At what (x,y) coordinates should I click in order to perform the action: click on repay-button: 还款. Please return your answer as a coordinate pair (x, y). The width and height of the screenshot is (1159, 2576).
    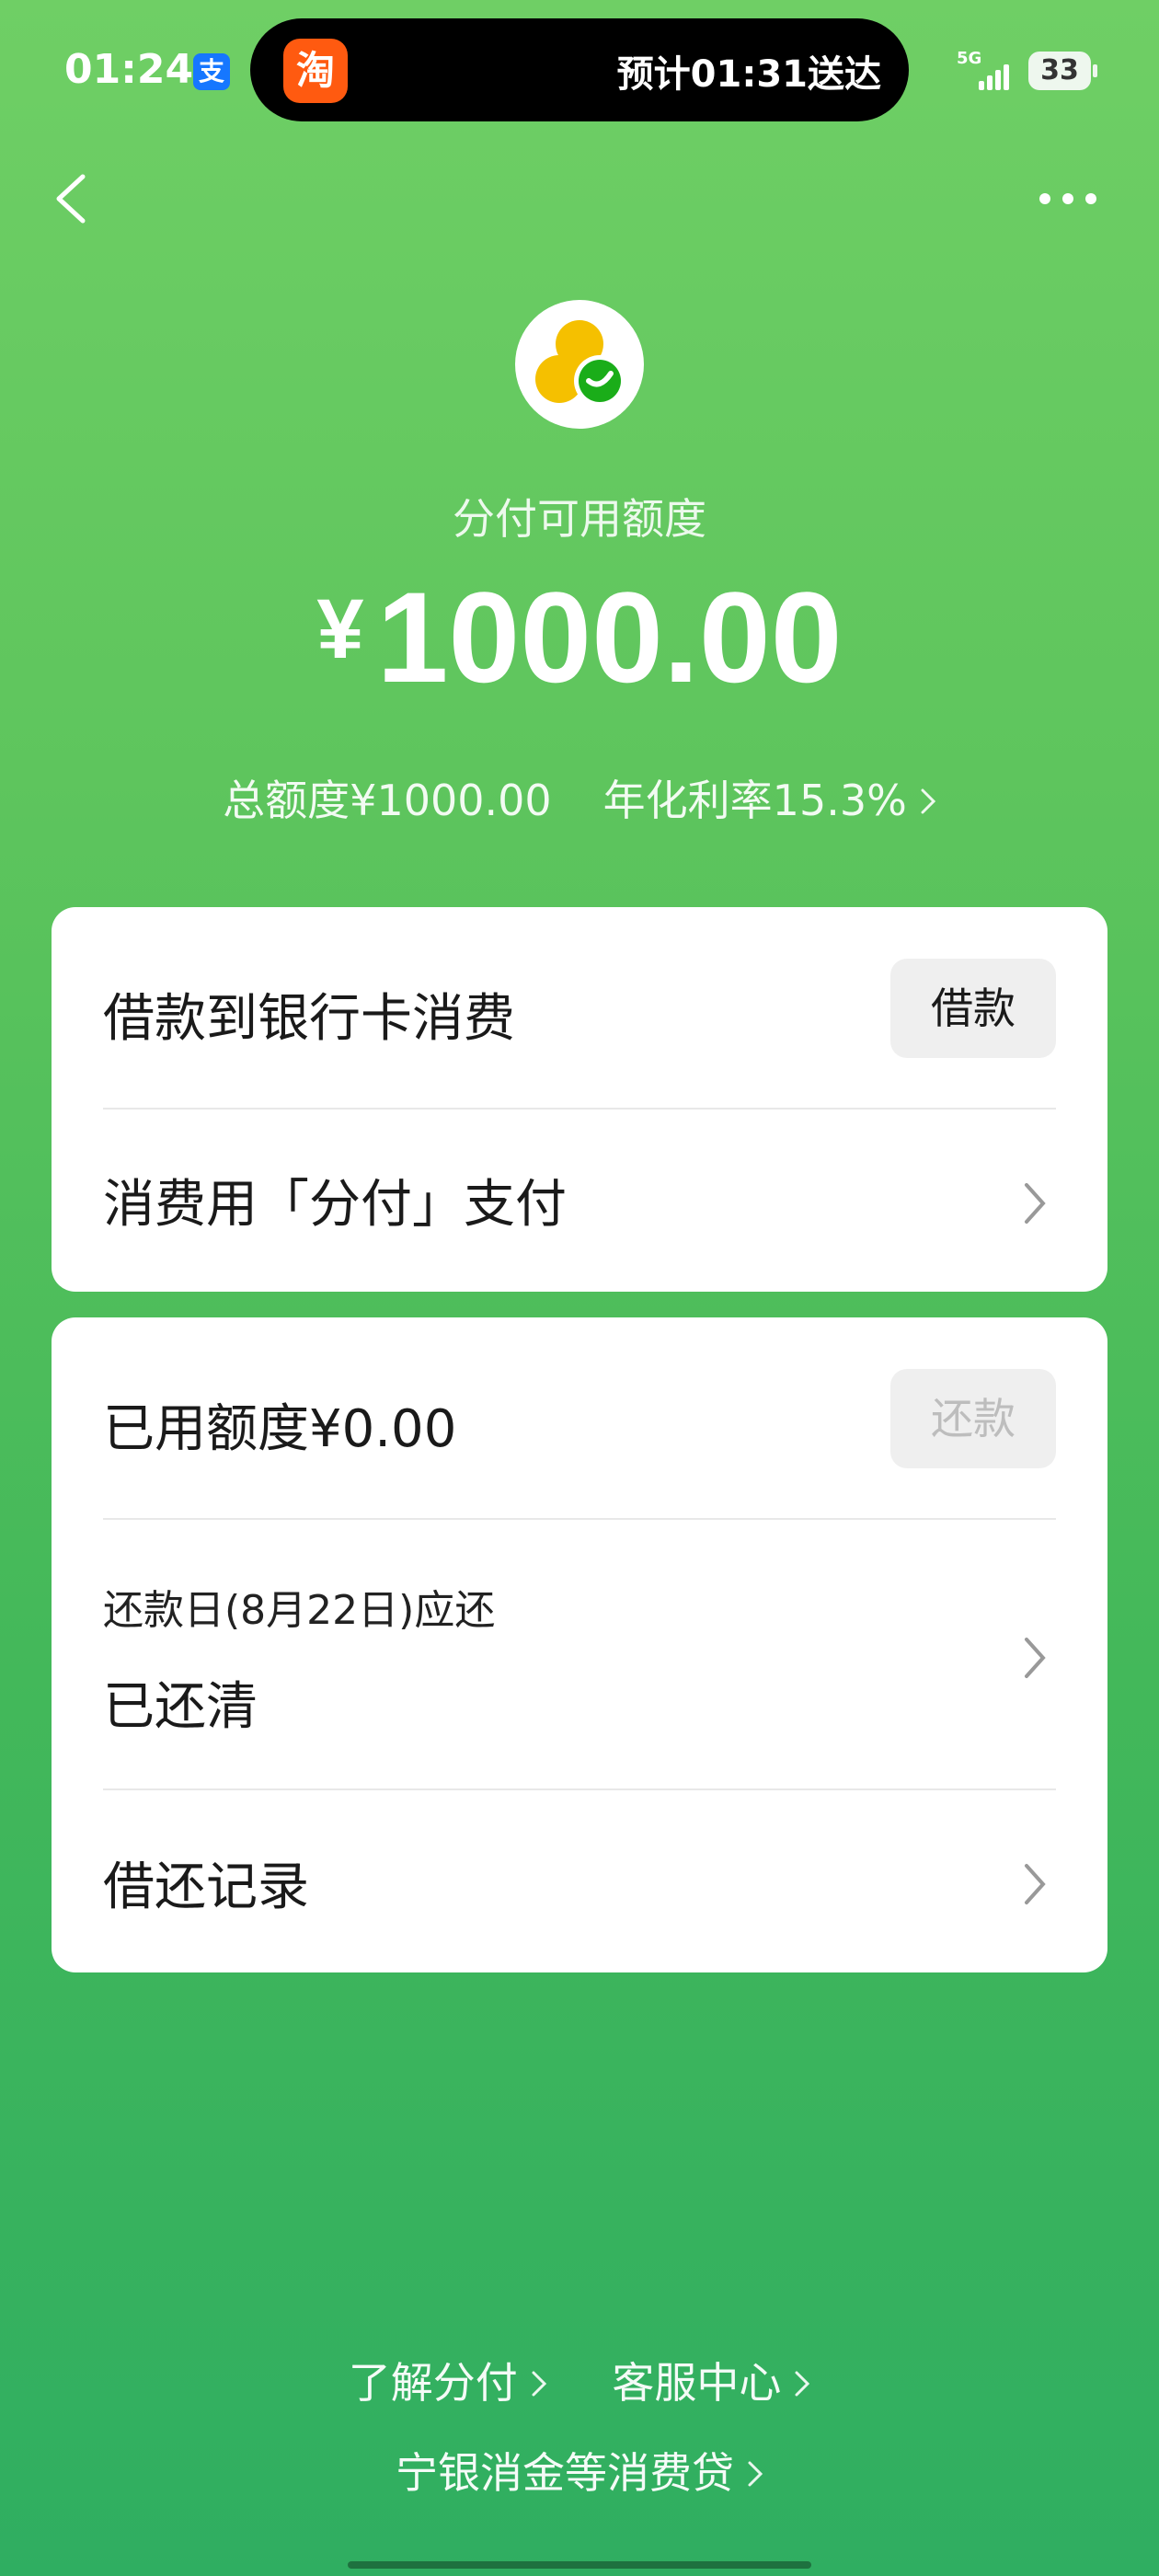
    Looking at the image, I should click on (973, 1418).